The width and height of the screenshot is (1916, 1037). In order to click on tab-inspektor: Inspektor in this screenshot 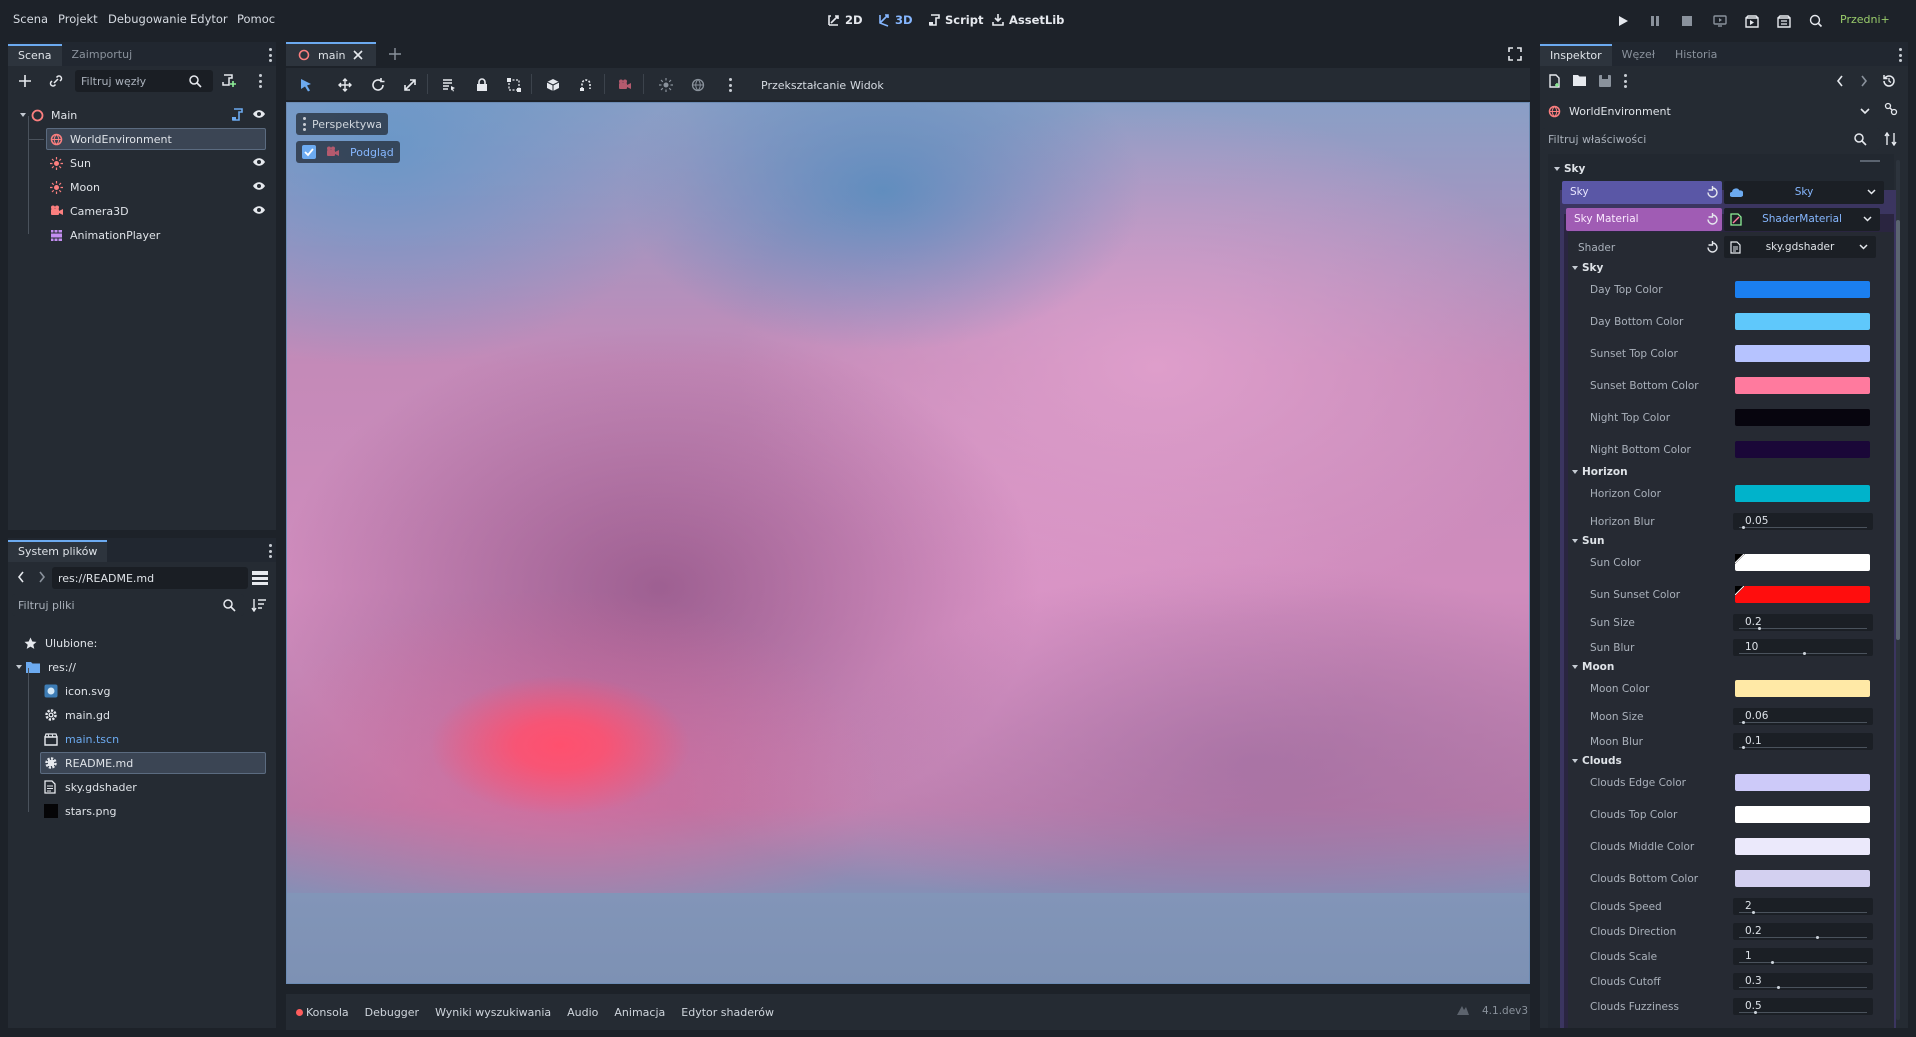, I will do `click(1576, 55)`.